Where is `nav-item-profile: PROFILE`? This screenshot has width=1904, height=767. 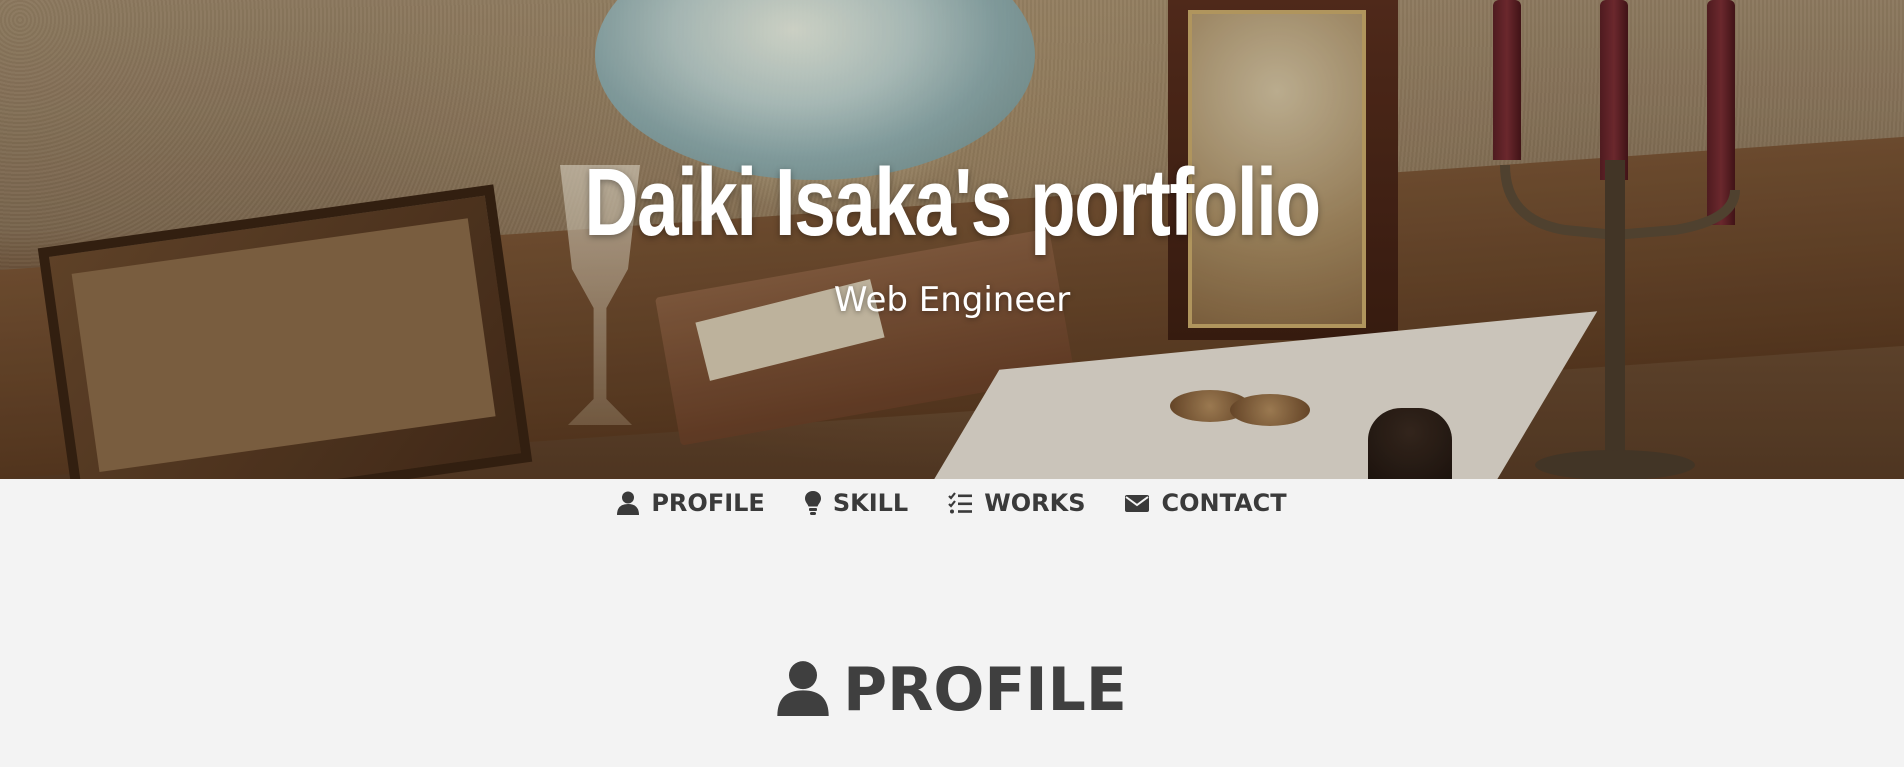 nav-item-profile: PROFILE is located at coordinates (691, 503).